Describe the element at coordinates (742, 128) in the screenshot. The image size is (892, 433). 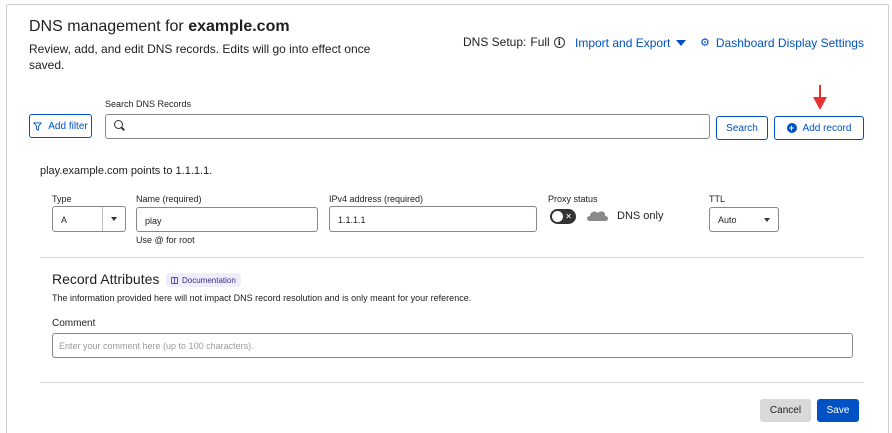
I see `search-button: Search` at that location.